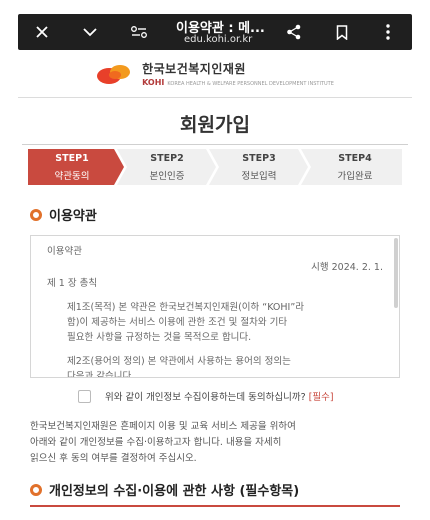 This screenshot has width=430, height=520. Describe the element at coordinates (113, 458) in the screenshot. I see `notice-line-3: 읽으신 후 동의 여부를 결정하여 주십시오.` at that location.